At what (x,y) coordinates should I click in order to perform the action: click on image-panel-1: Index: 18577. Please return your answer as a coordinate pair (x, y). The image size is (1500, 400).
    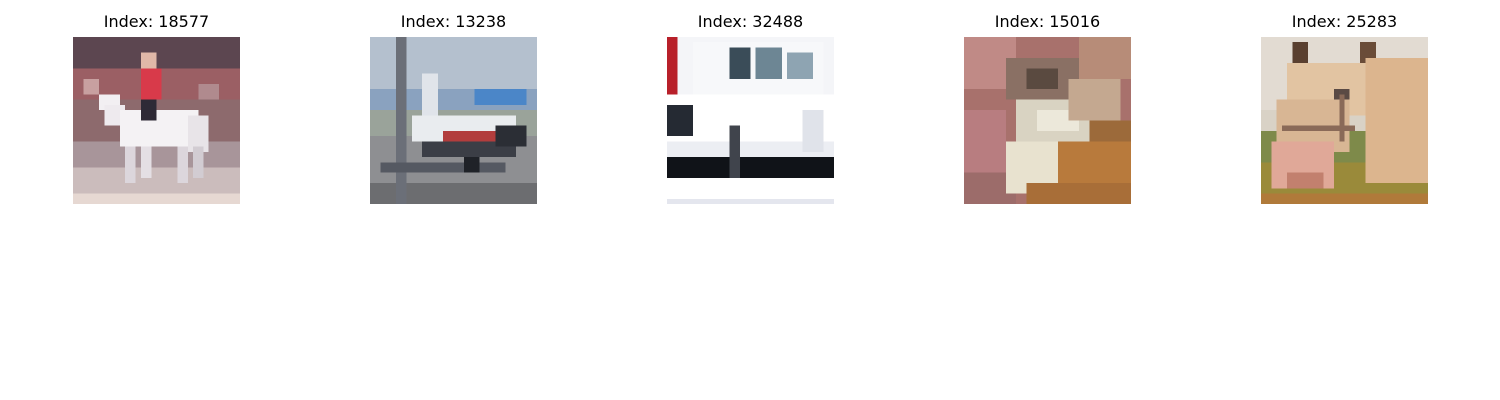
    Looking at the image, I should click on (156, 102).